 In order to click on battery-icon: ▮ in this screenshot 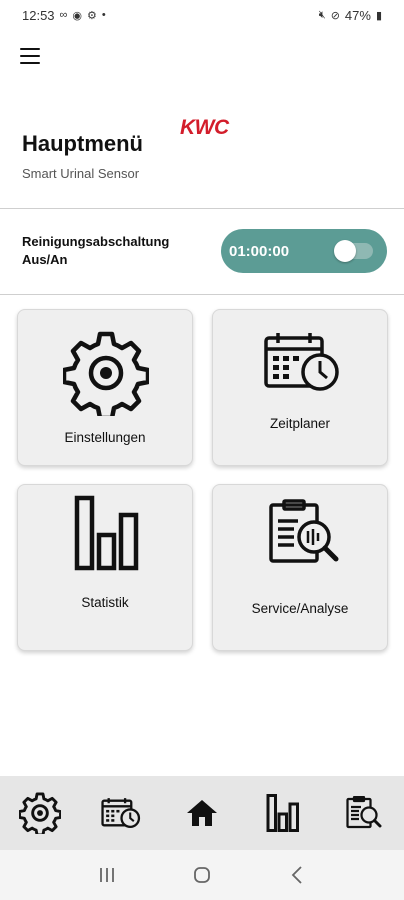, I will do `click(378, 15)`.